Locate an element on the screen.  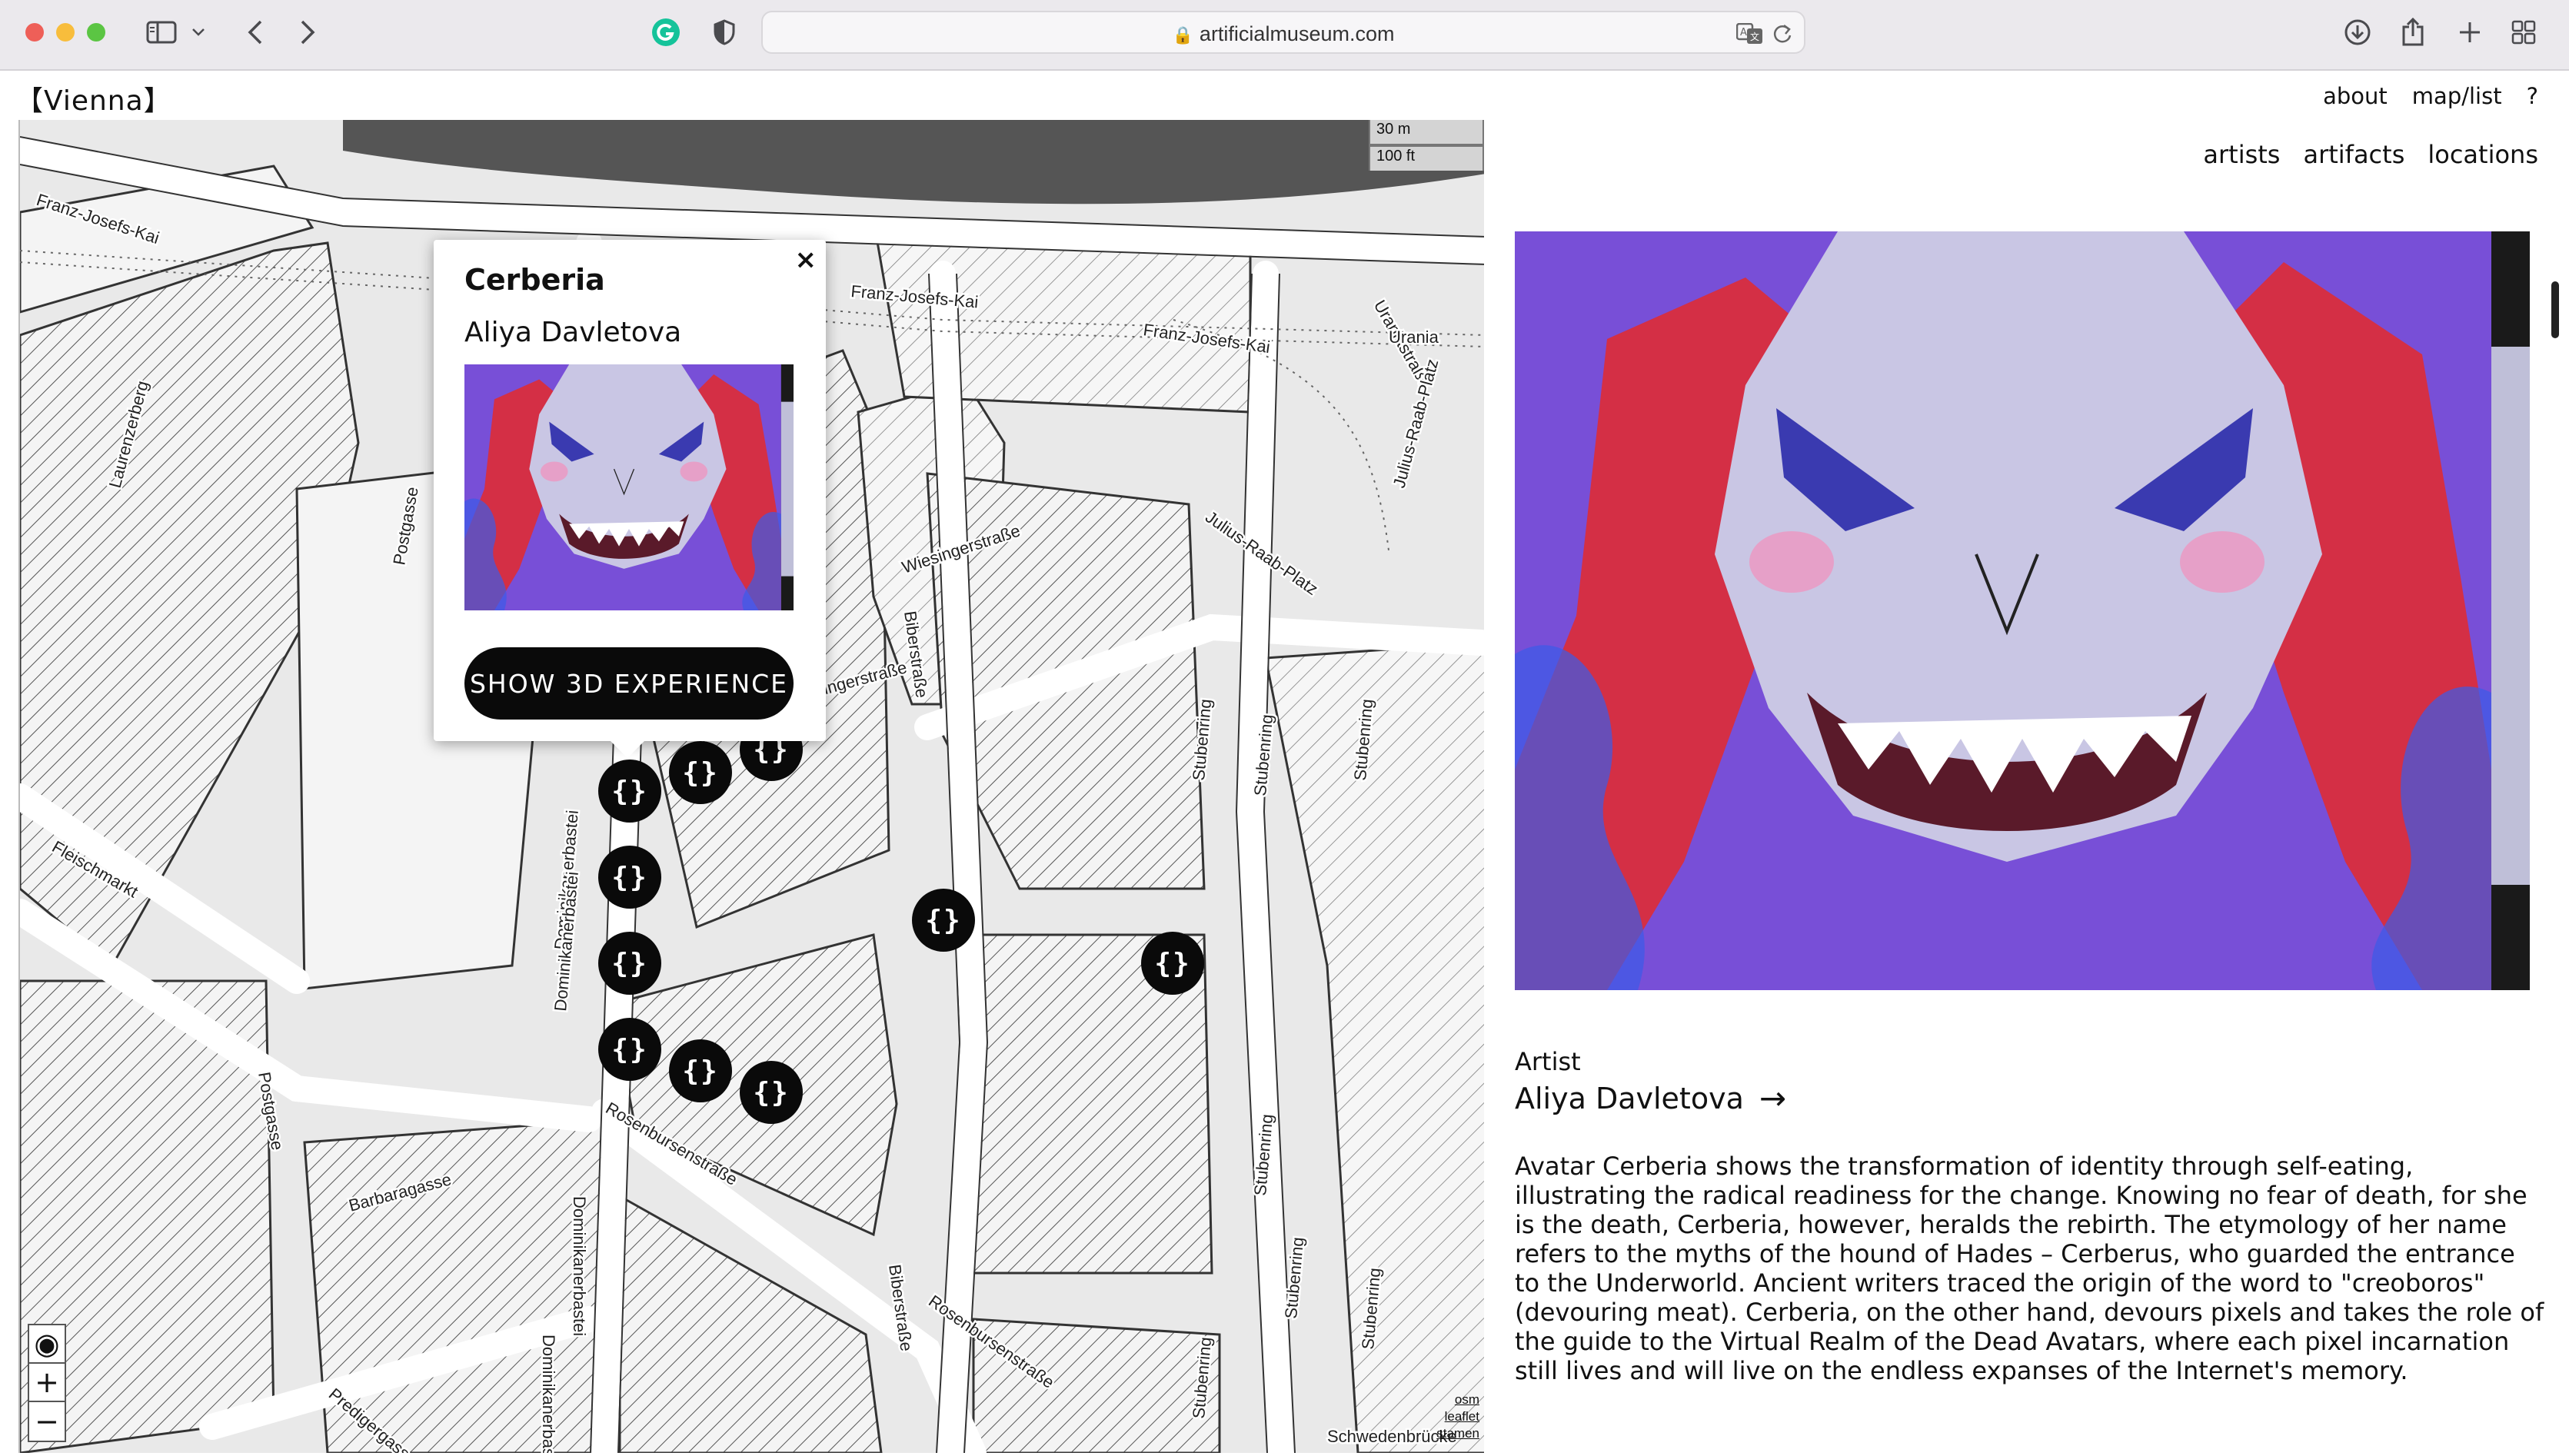
privacy-shield-icon is located at coordinates (725, 32).